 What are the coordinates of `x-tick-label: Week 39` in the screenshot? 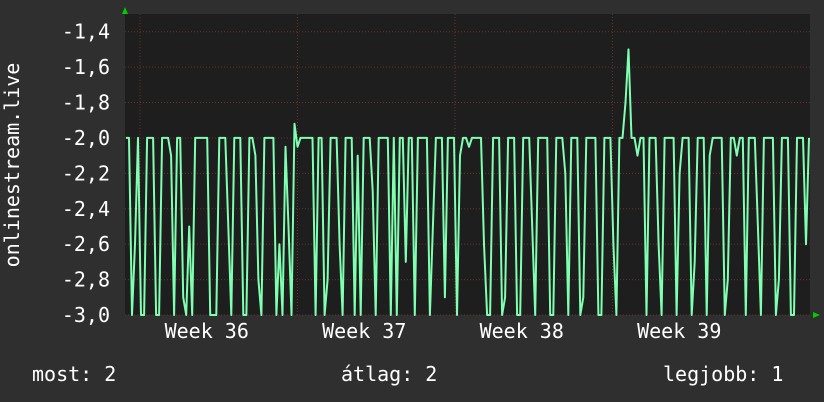 It's located at (679, 331).